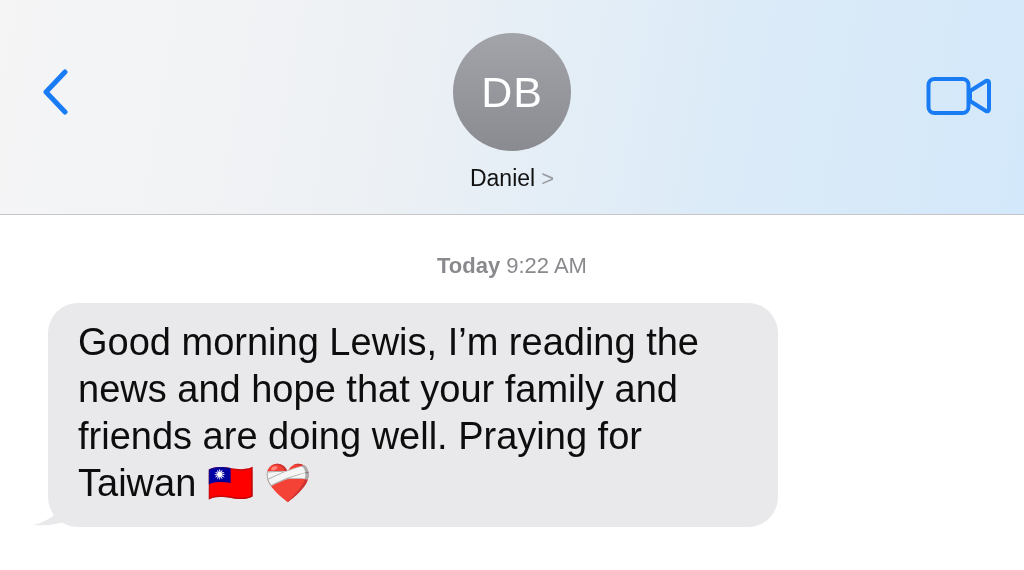  What do you see at coordinates (546, 266) in the screenshot?
I see `timestamp-time: 9:22 AM` at bounding box center [546, 266].